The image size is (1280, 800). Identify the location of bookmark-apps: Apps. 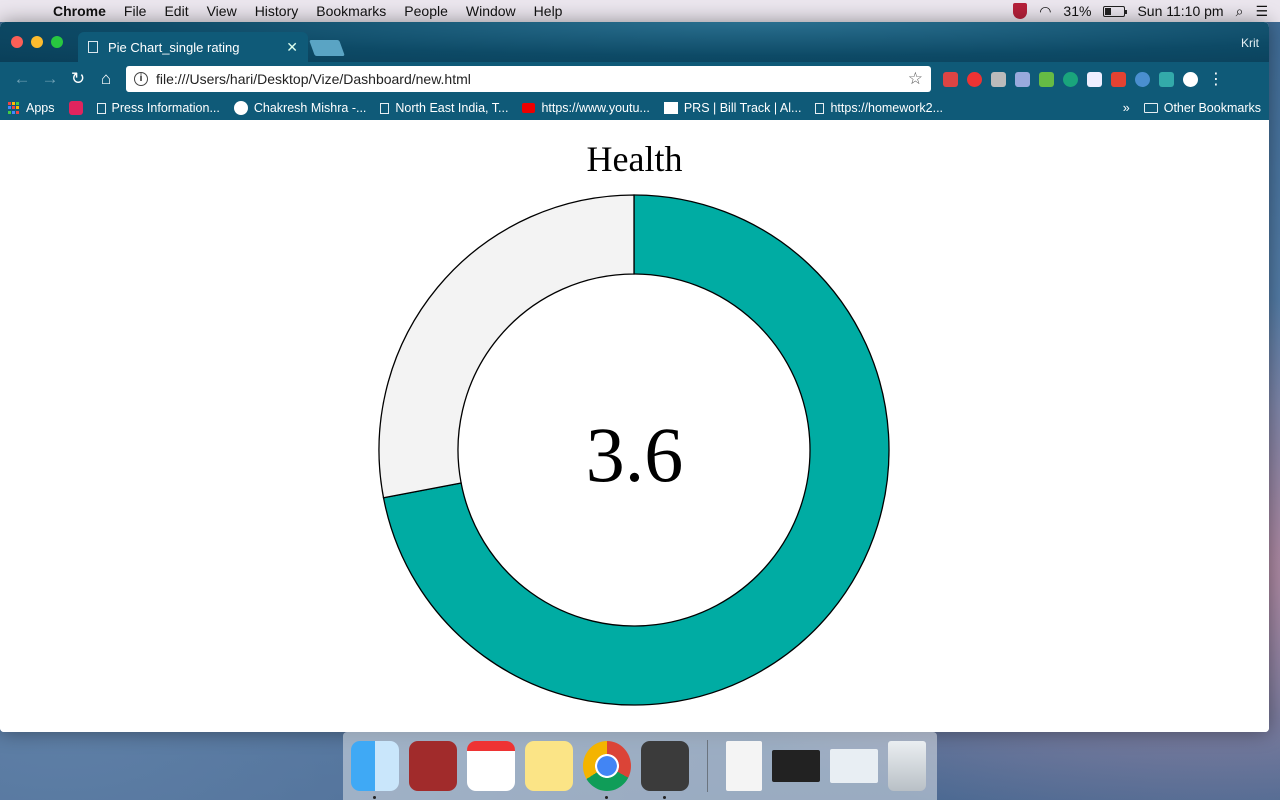
(31, 108).